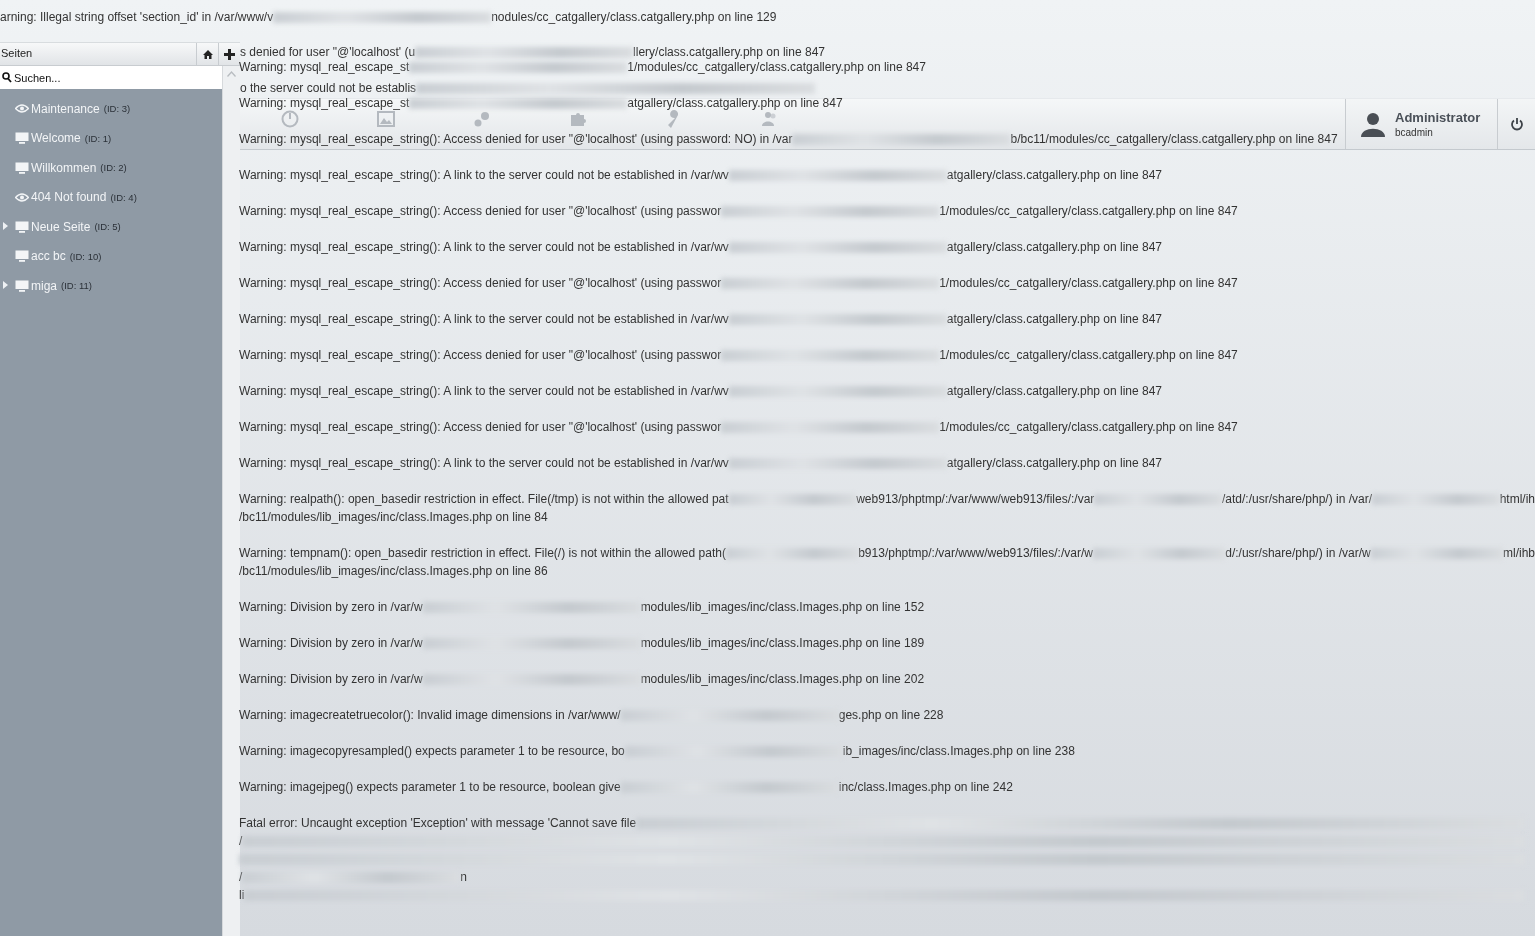  Describe the element at coordinates (137, 17) in the screenshot. I see `error-text: arning: Illegal string offset 'section_id' in /var/www/v` at that location.